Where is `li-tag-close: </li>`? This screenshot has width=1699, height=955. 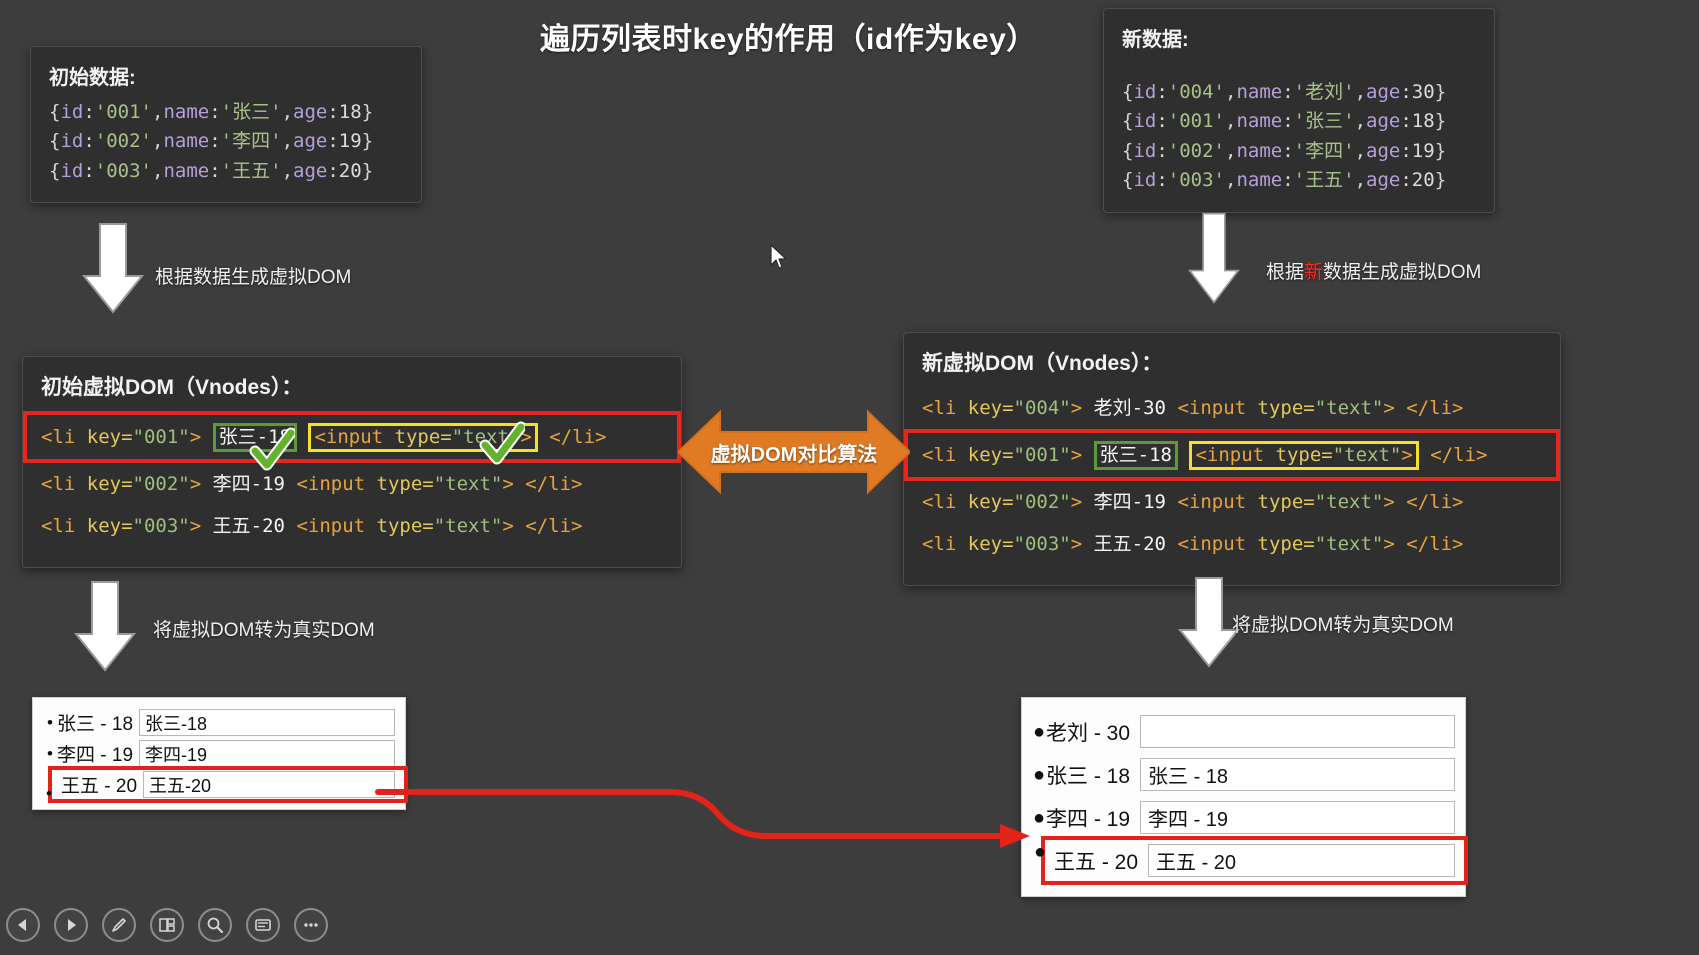 li-tag-close: </li> is located at coordinates (1435, 408).